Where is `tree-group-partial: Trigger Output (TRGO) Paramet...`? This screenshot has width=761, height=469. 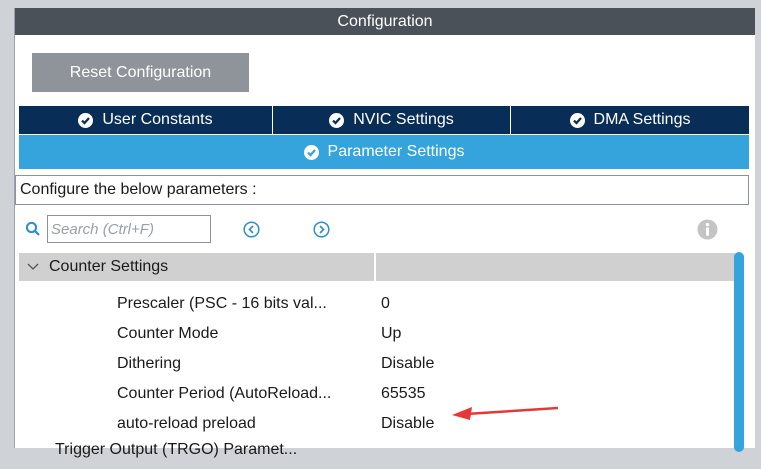
tree-group-partial: Trigger Output (TRGO) Paramet... is located at coordinates (377, 454).